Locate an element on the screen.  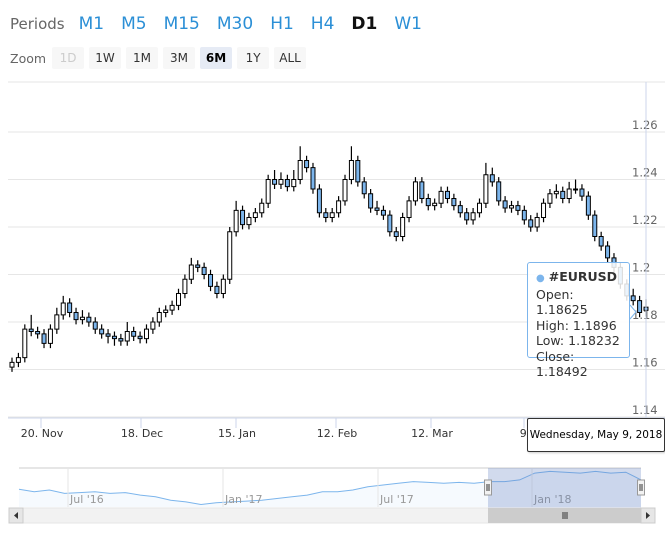
tooltip-low: Low: 1.18232 is located at coordinates (578, 340).